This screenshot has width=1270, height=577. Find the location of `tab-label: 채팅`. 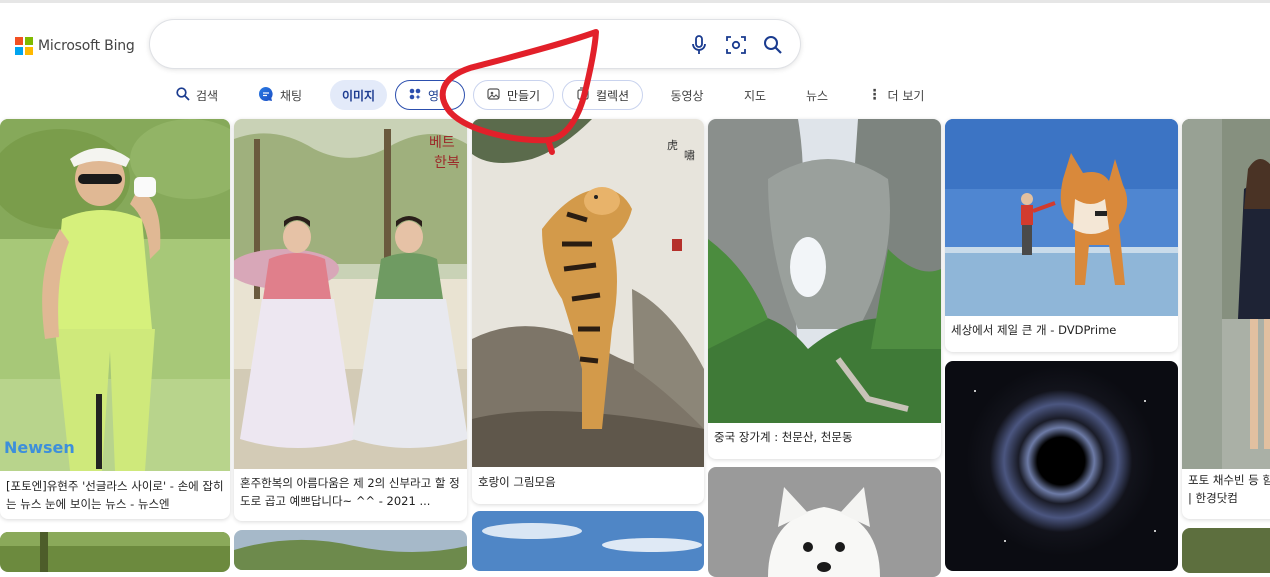

tab-label: 채팅 is located at coordinates (291, 95).